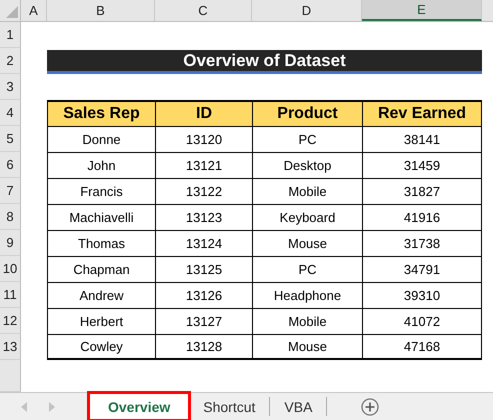  I want to click on sheet-tab: VBA, so click(299, 406).